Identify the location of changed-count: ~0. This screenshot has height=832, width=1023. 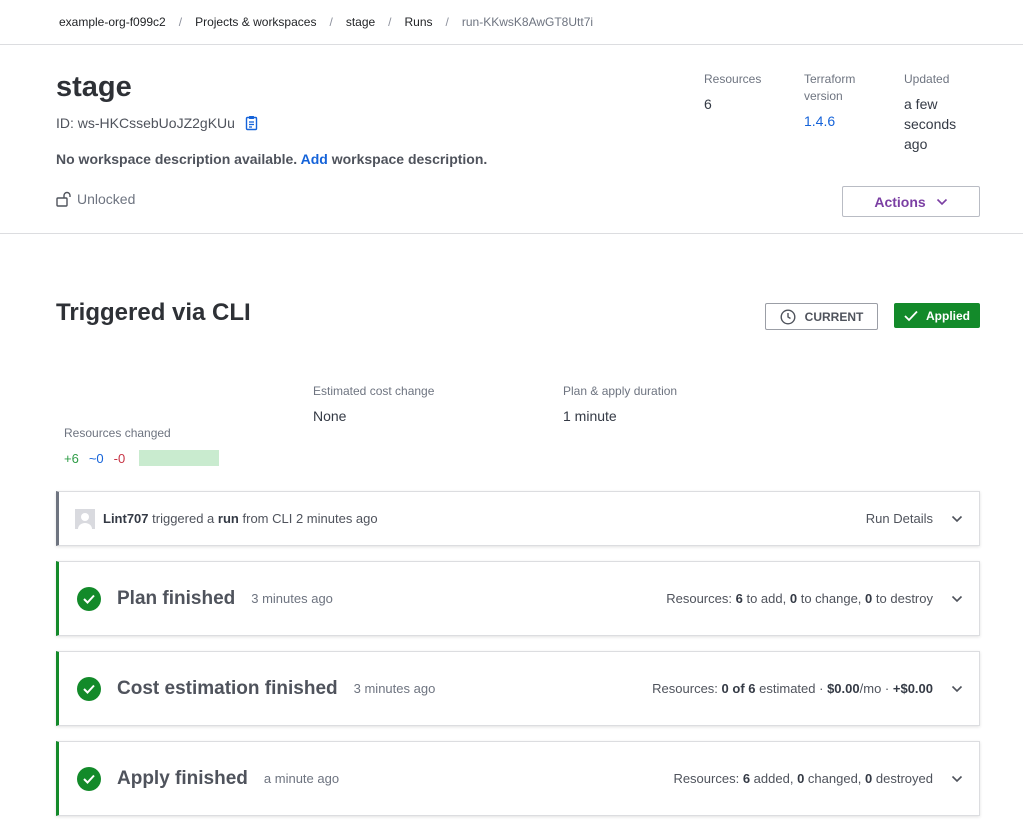
(96, 458).